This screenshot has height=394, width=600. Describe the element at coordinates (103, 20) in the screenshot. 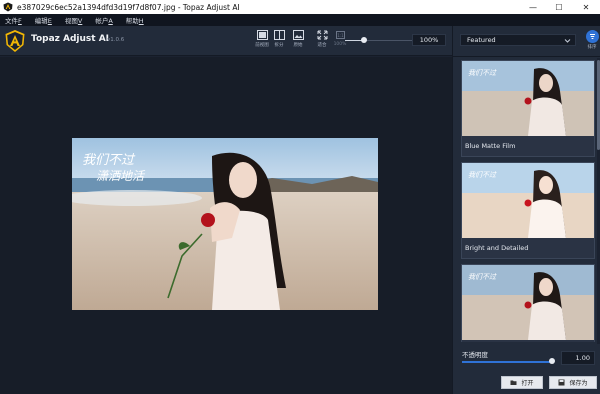

I see `menu-account: 帐户A` at that location.